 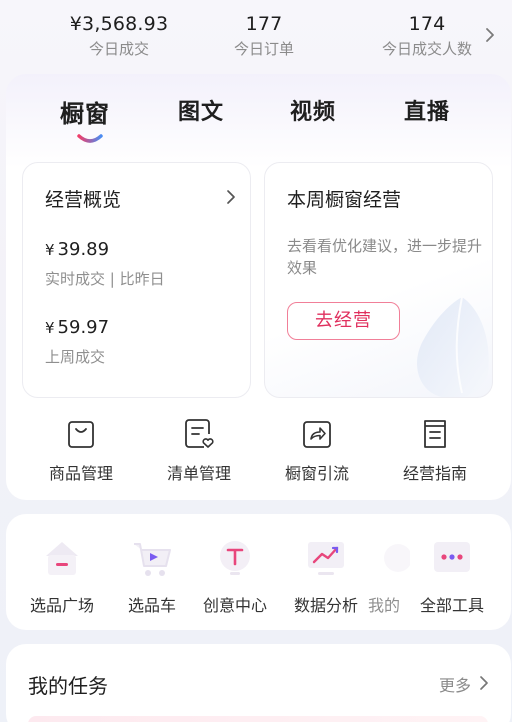 What do you see at coordinates (85, 111) in the screenshot?
I see `tab-window: 橱窗` at bounding box center [85, 111].